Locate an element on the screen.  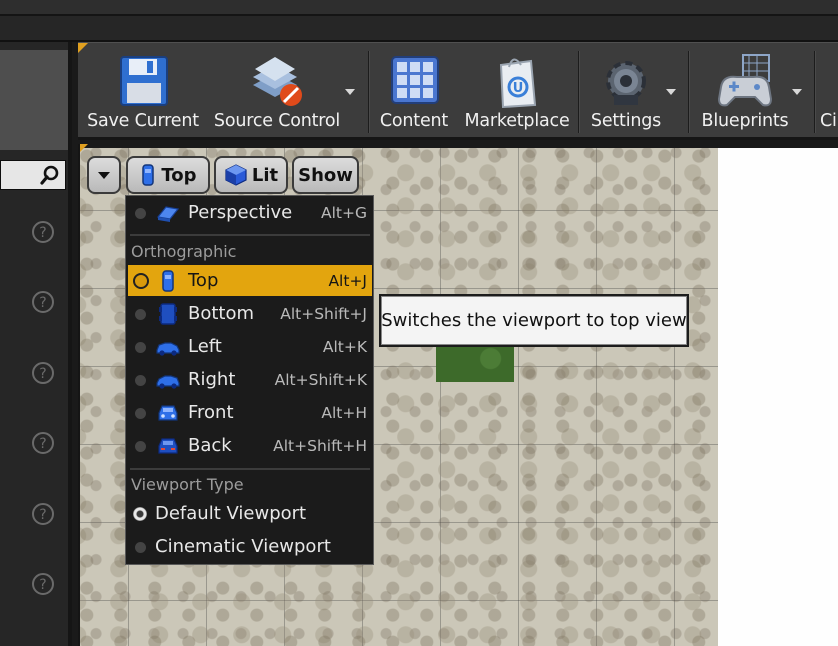
view-mode-button: Top is located at coordinates (168, 175).